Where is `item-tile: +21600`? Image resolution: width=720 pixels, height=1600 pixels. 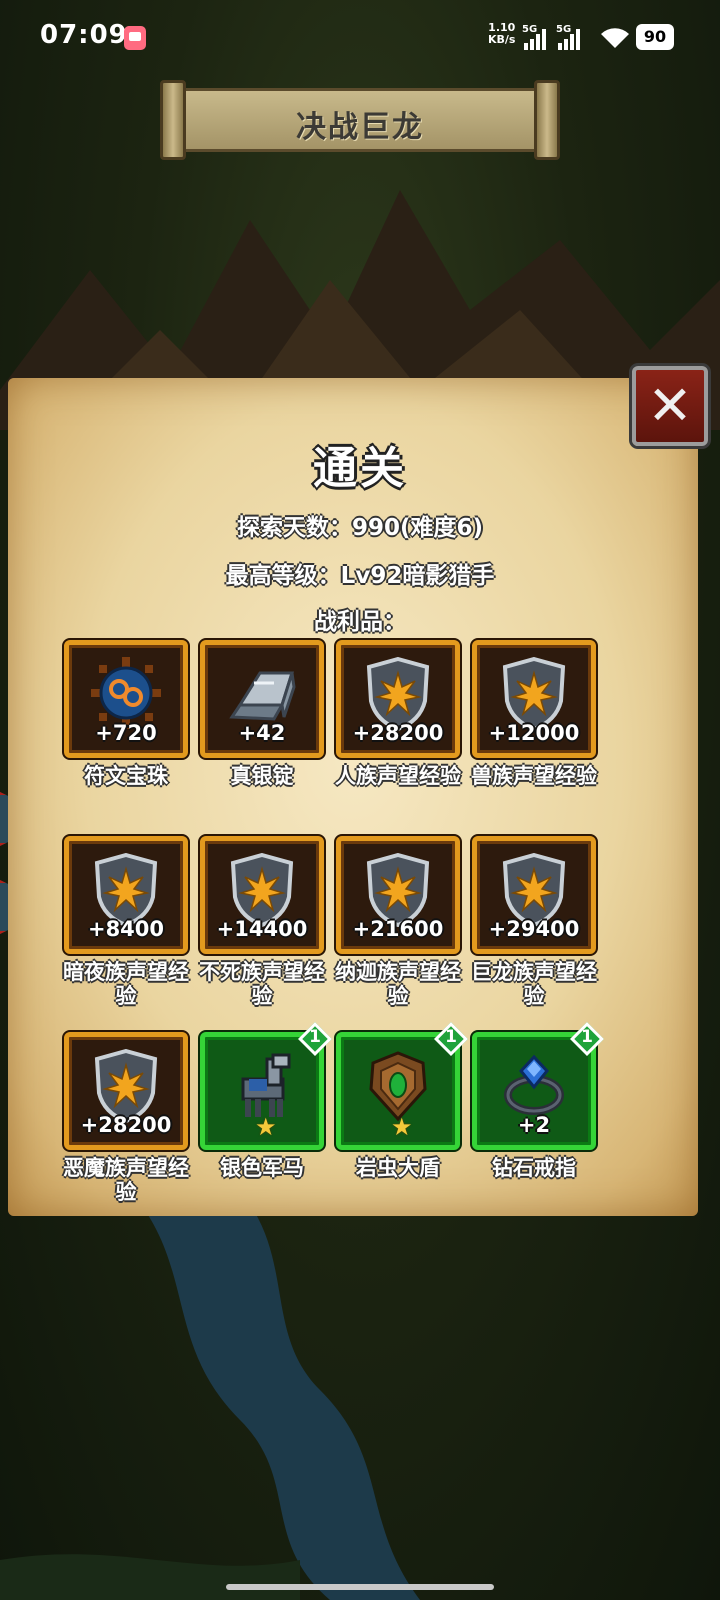
item-tile: +21600 is located at coordinates (398, 895).